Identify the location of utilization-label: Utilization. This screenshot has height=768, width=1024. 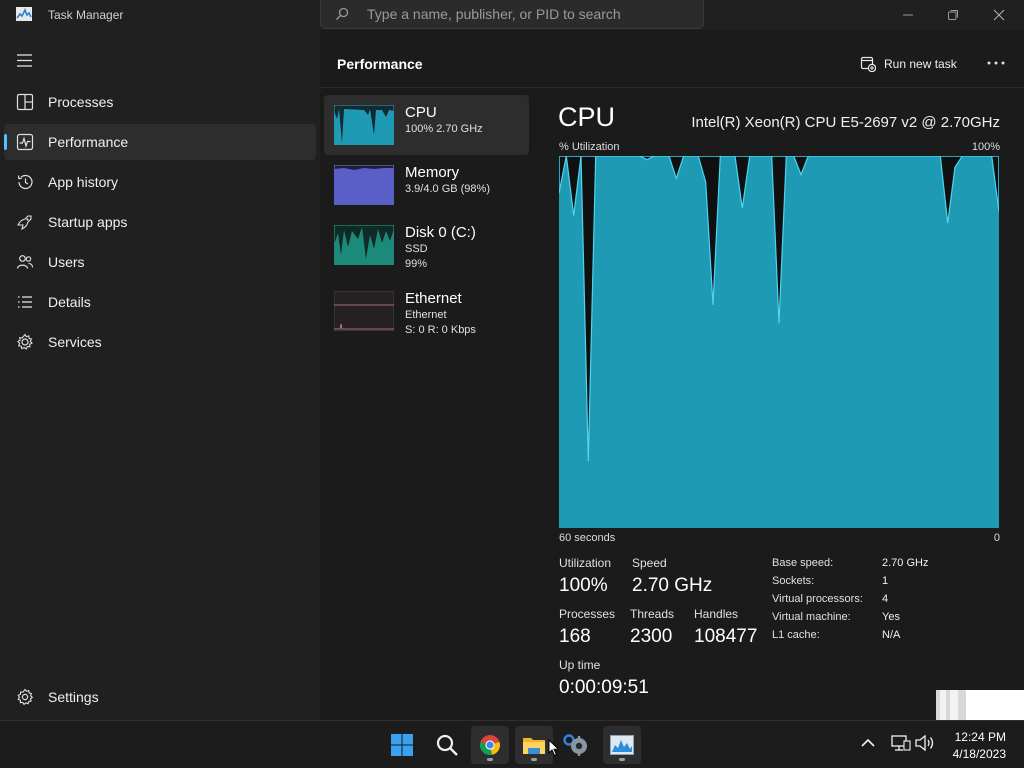
(585, 563).